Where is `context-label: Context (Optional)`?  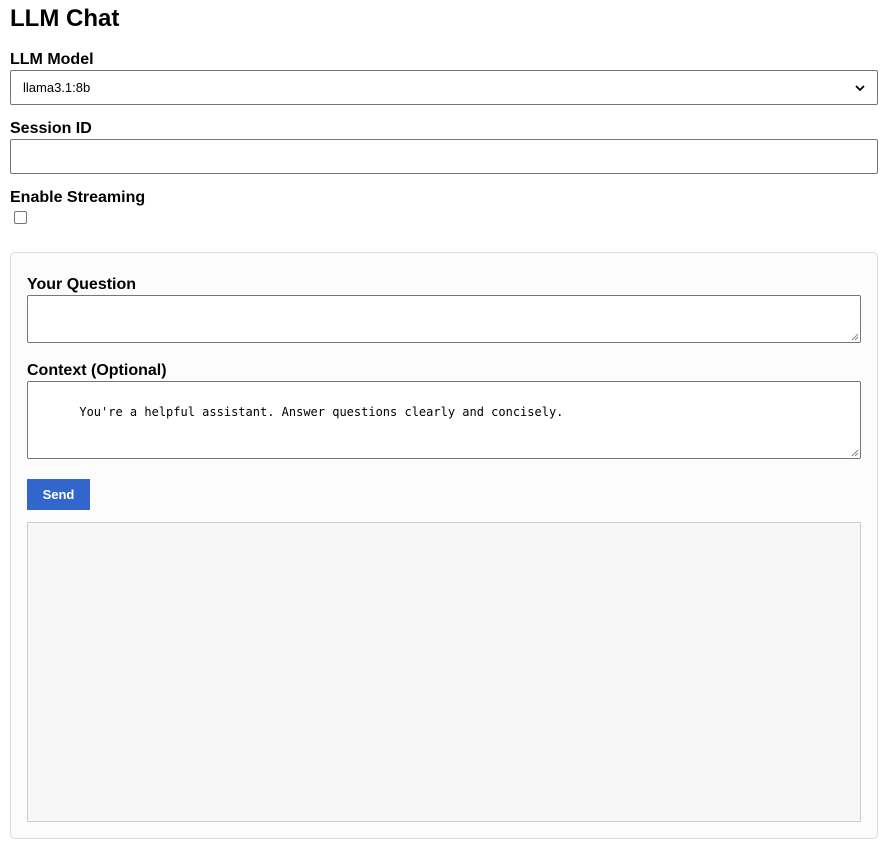
context-label: Context (Optional) is located at coordinates (97, 370).